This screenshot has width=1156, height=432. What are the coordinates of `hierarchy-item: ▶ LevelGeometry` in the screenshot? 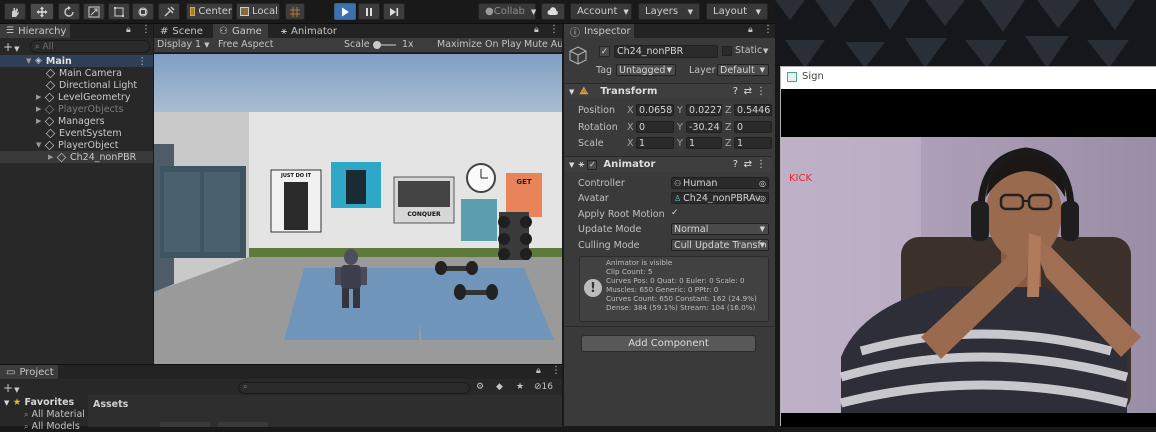 It's located at (76, 97).